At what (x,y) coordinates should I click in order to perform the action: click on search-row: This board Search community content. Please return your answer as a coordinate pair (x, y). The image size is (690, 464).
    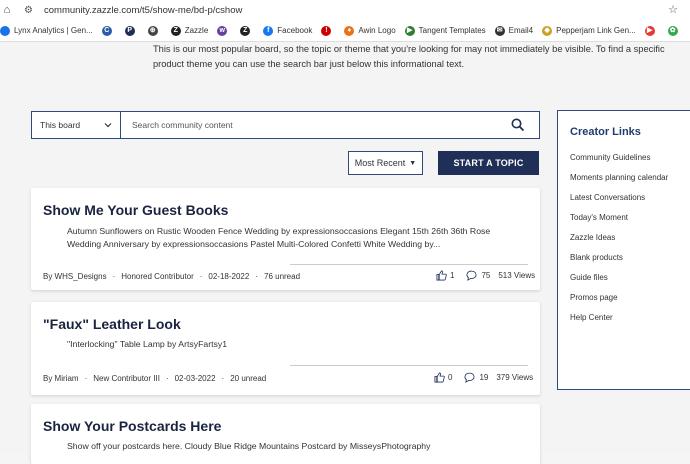
    Looking at the image, I should click on (285, 125).